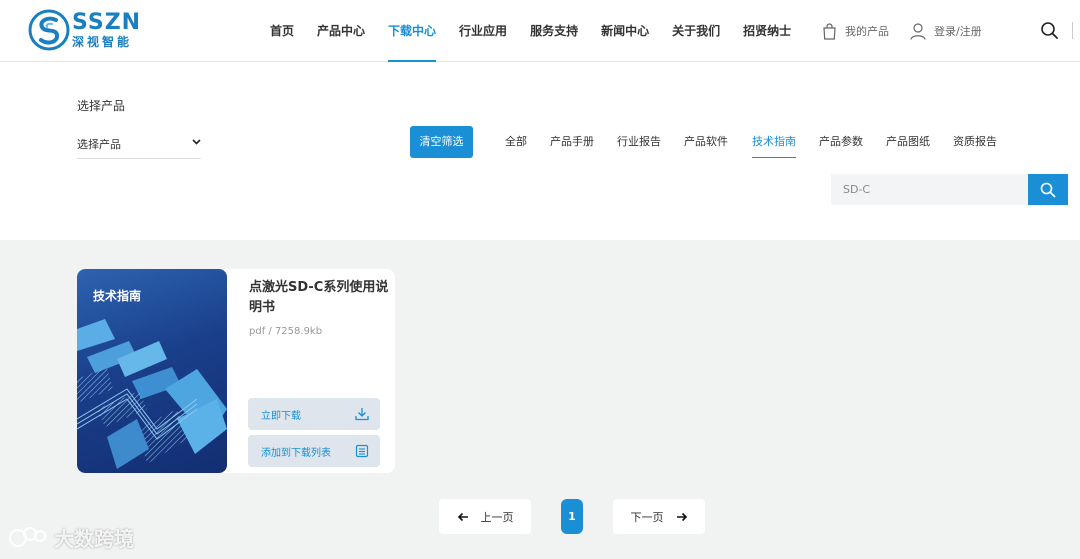 This screenshot has height=559, width=1080. What do you see at coordinates (94, 539) in the screenshot?
I see `watermark-text: 大数跨境` at bounding box center [94, 539].